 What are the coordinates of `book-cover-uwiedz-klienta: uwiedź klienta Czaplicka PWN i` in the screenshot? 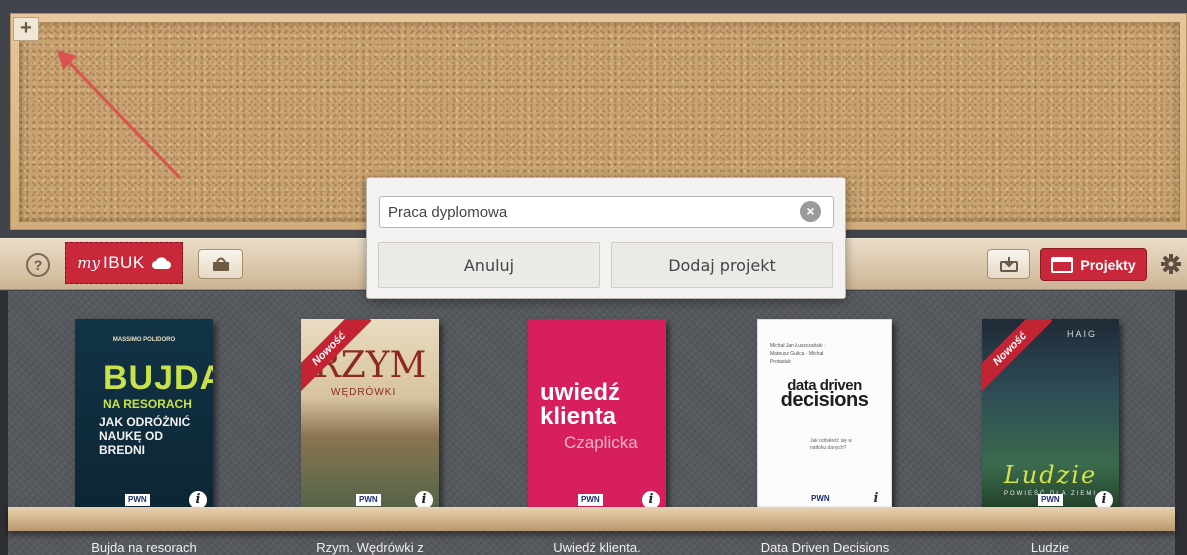 It's located at (597, 417).